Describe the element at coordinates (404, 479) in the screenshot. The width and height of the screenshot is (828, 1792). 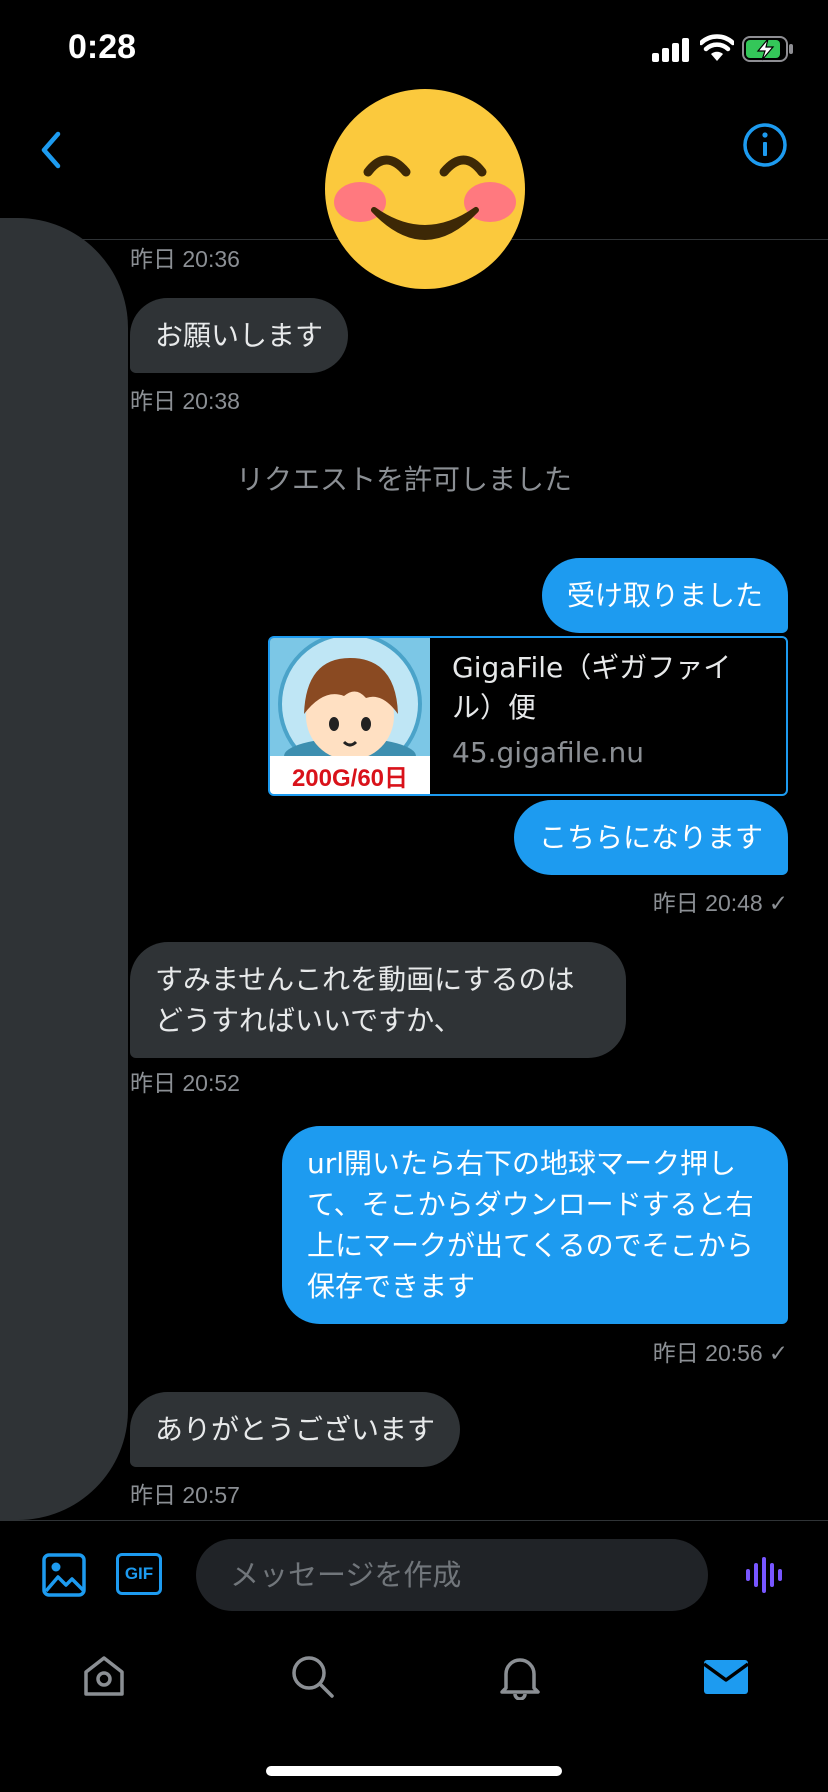
I see `system-notice: リクエストを許可しました` at that location.